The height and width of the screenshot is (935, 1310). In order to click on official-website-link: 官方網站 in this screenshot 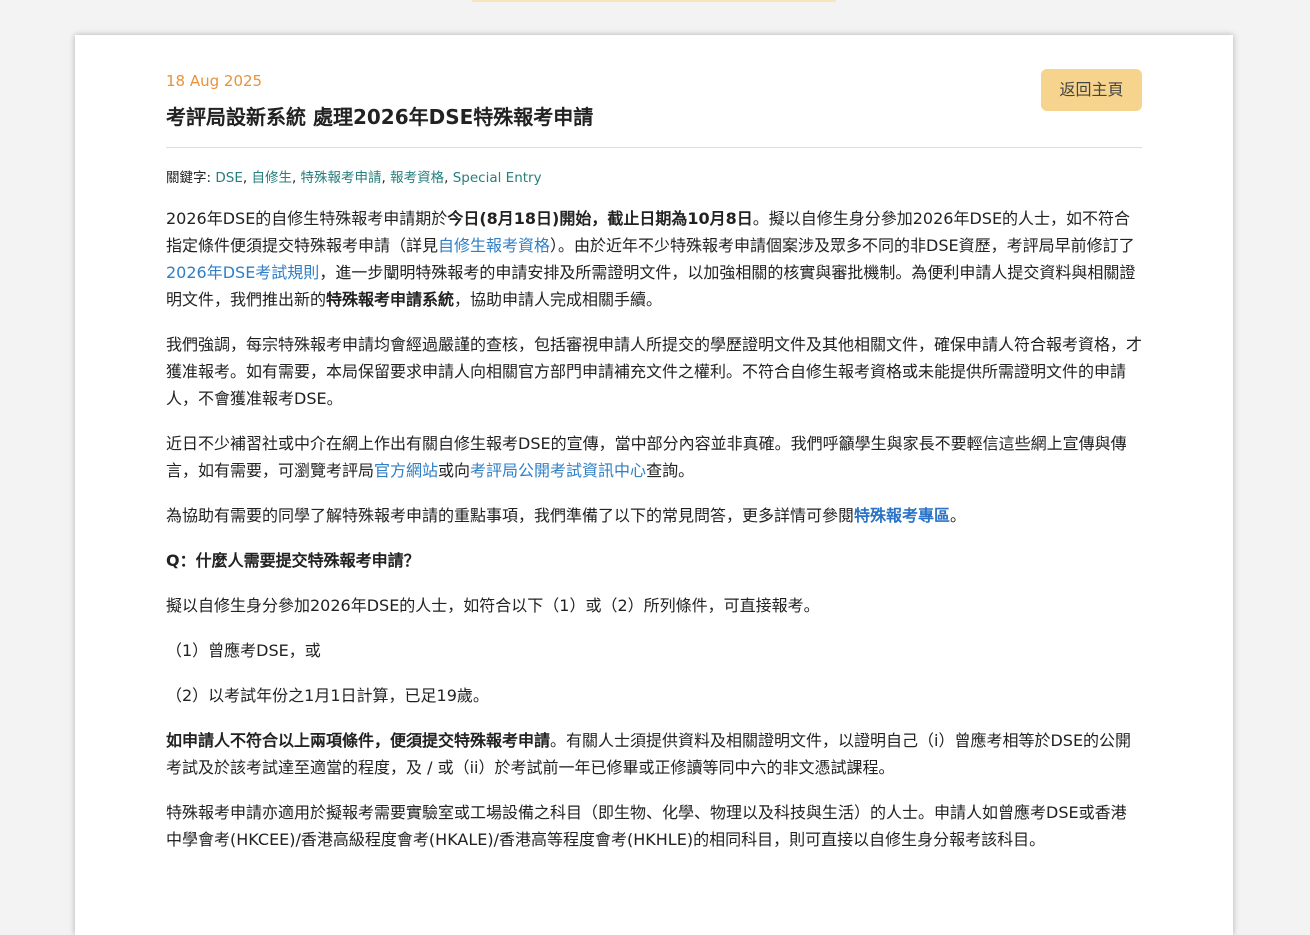, I will do `click(406, 470)`.